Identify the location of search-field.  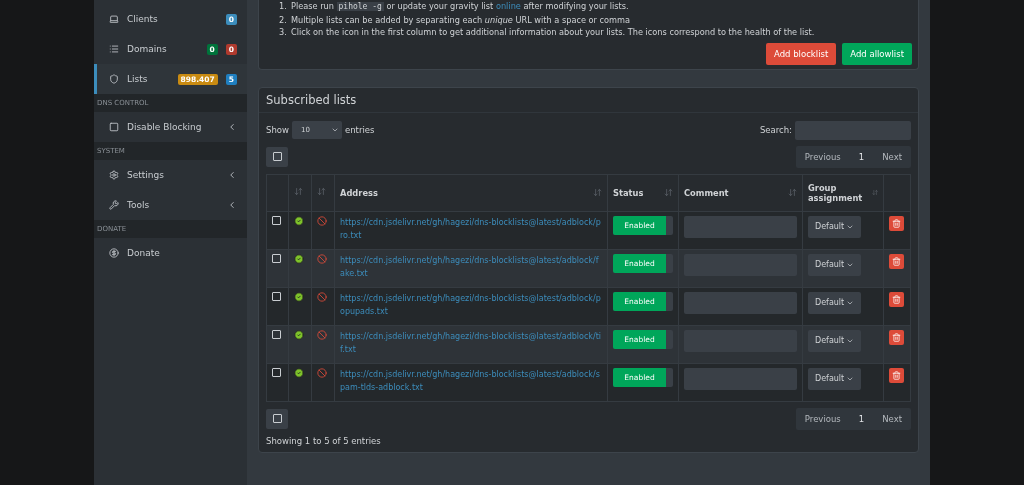
(853, 130).